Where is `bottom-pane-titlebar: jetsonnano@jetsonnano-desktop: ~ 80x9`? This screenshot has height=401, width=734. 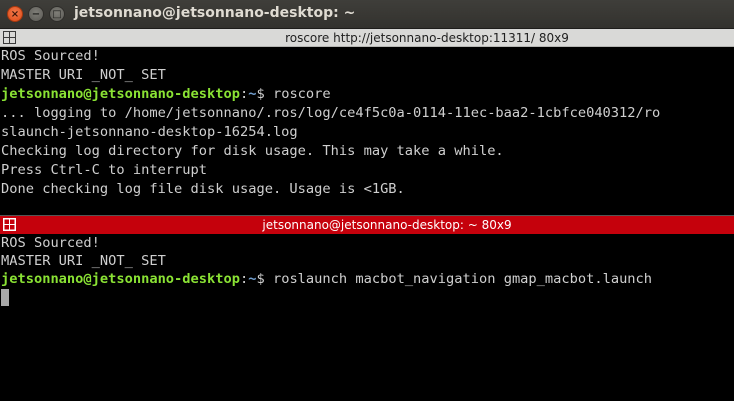
bottom-pane-titlebar: jetsonnano@jetsonnano-desktop: ~ 80x9 is located at coordinates (367, 225).